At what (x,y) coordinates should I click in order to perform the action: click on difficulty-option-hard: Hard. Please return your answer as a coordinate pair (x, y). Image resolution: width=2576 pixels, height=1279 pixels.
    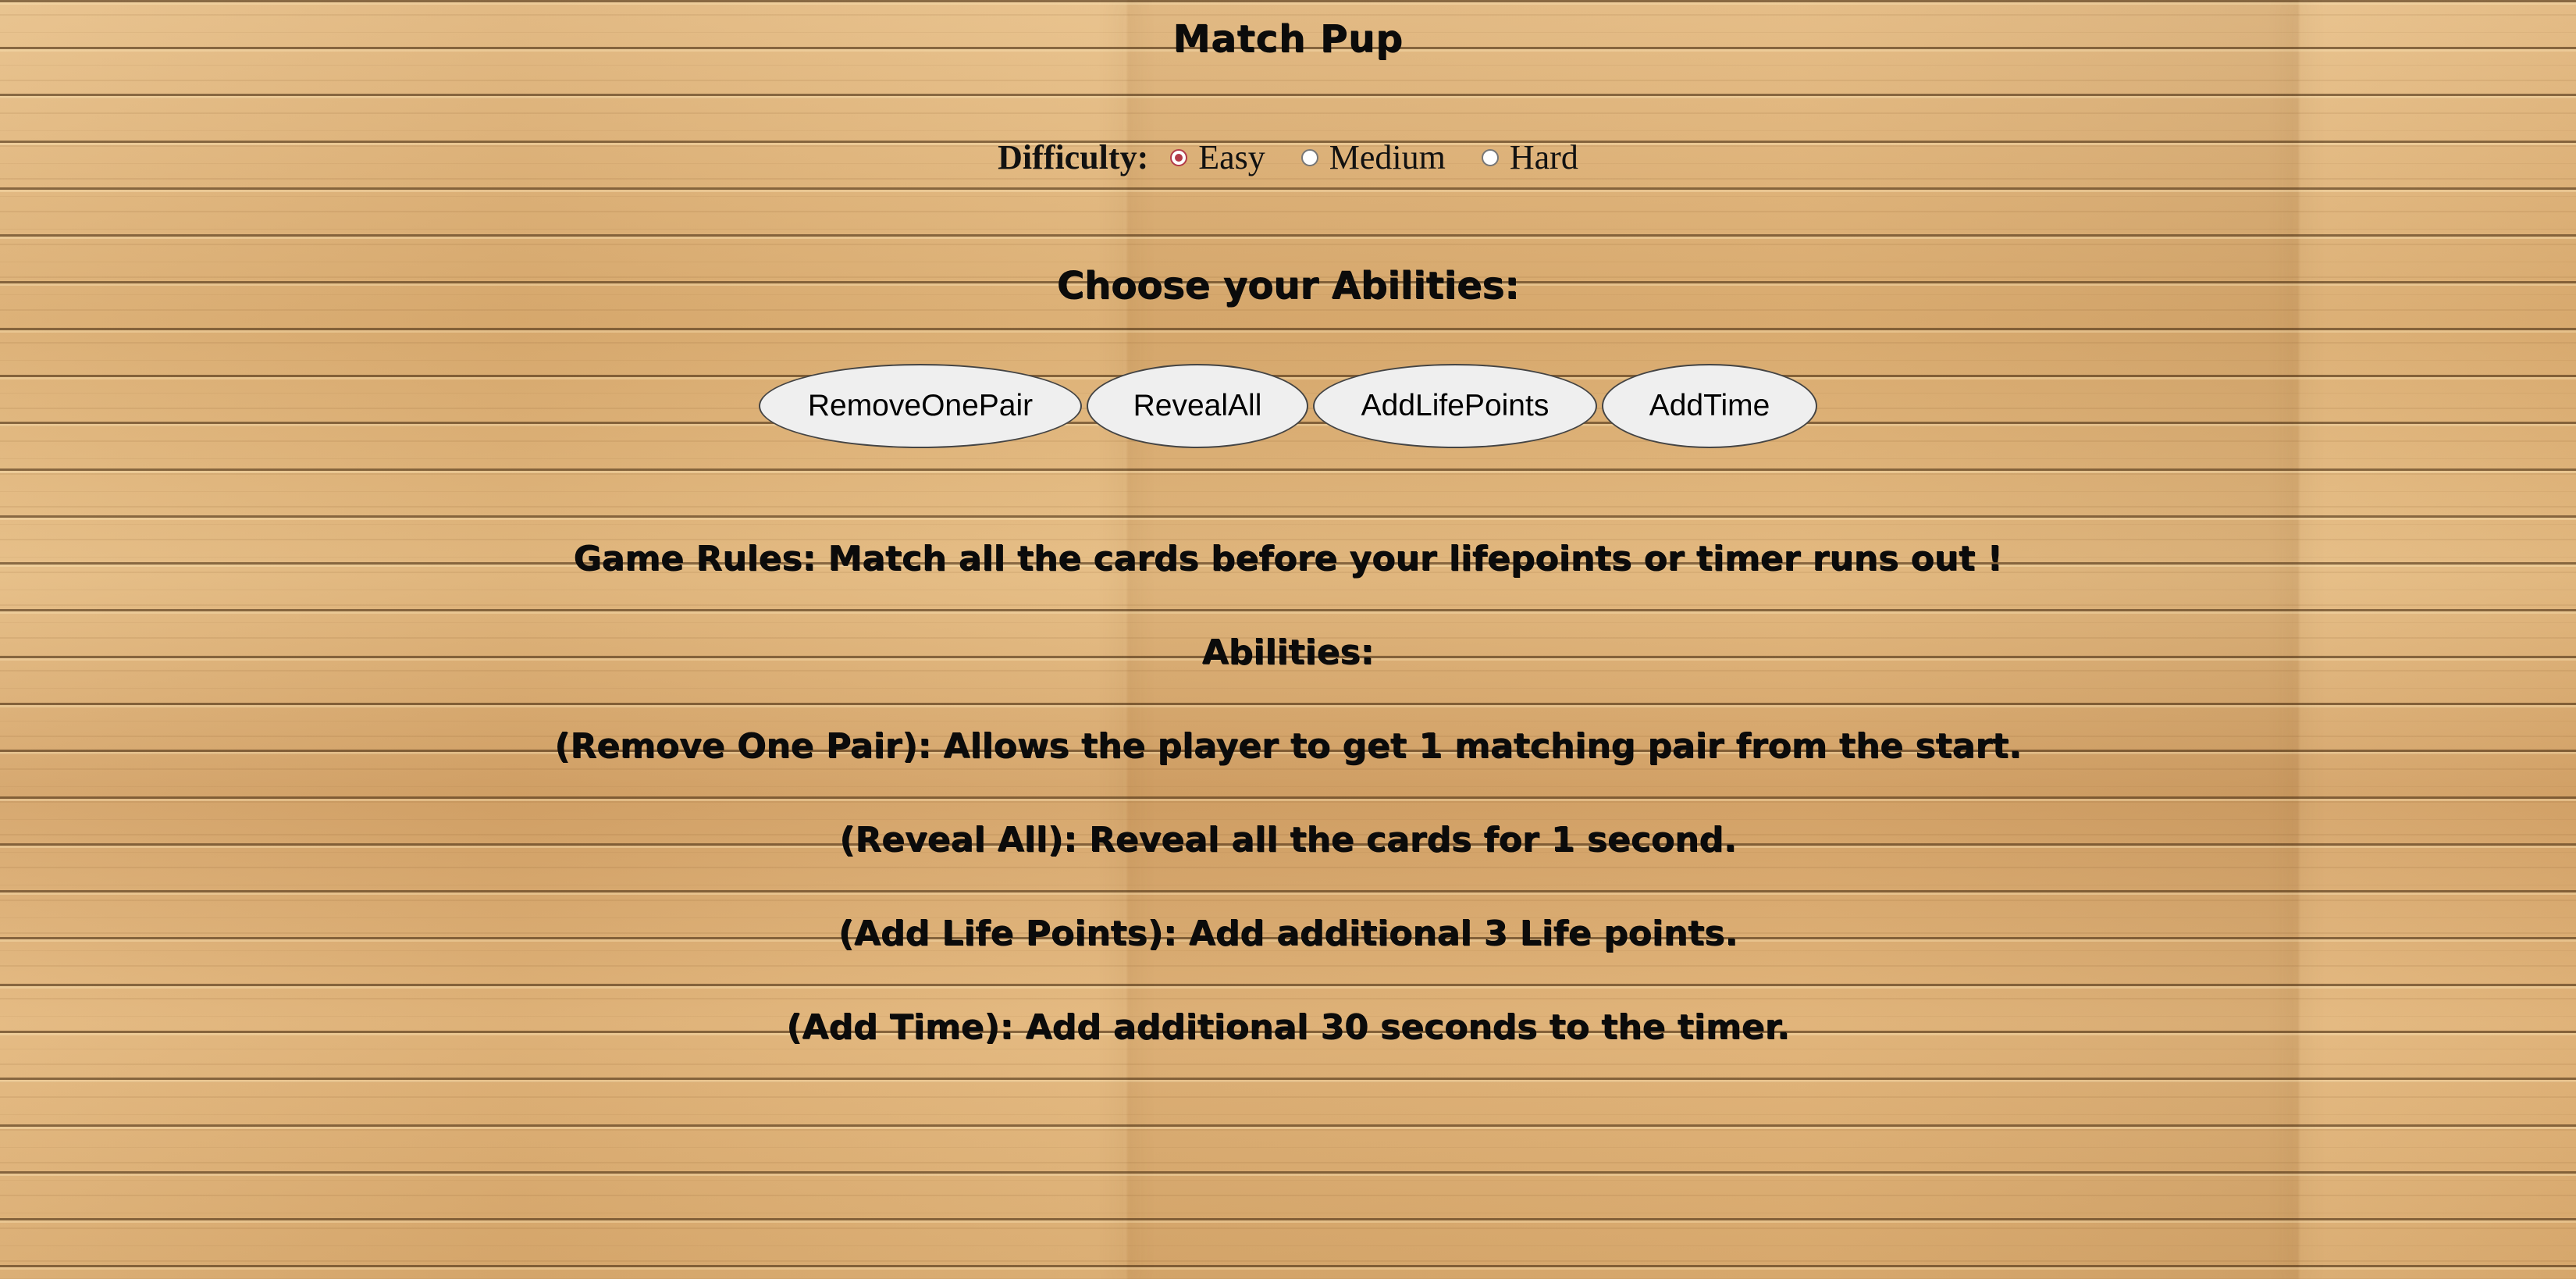
    Looking at the image, I should click on (1529, 157).